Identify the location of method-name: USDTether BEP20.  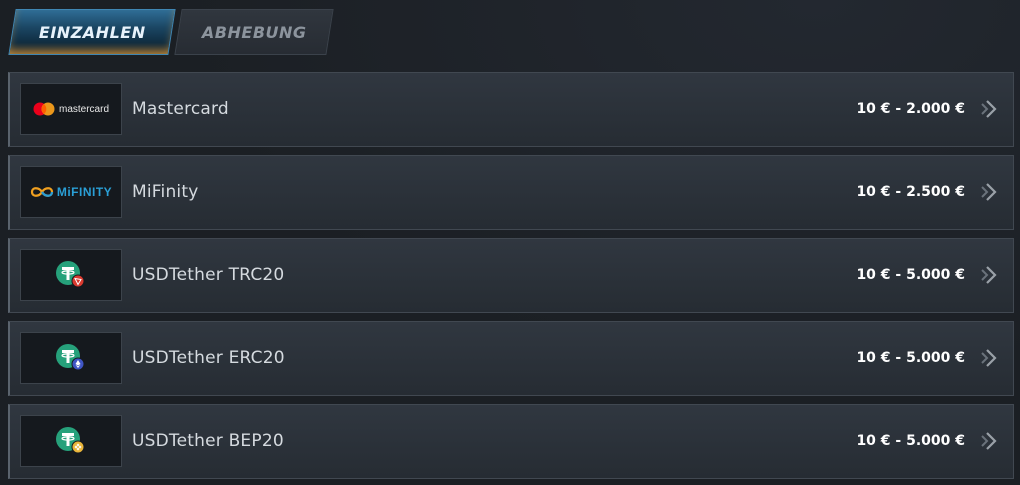
(208, 441).